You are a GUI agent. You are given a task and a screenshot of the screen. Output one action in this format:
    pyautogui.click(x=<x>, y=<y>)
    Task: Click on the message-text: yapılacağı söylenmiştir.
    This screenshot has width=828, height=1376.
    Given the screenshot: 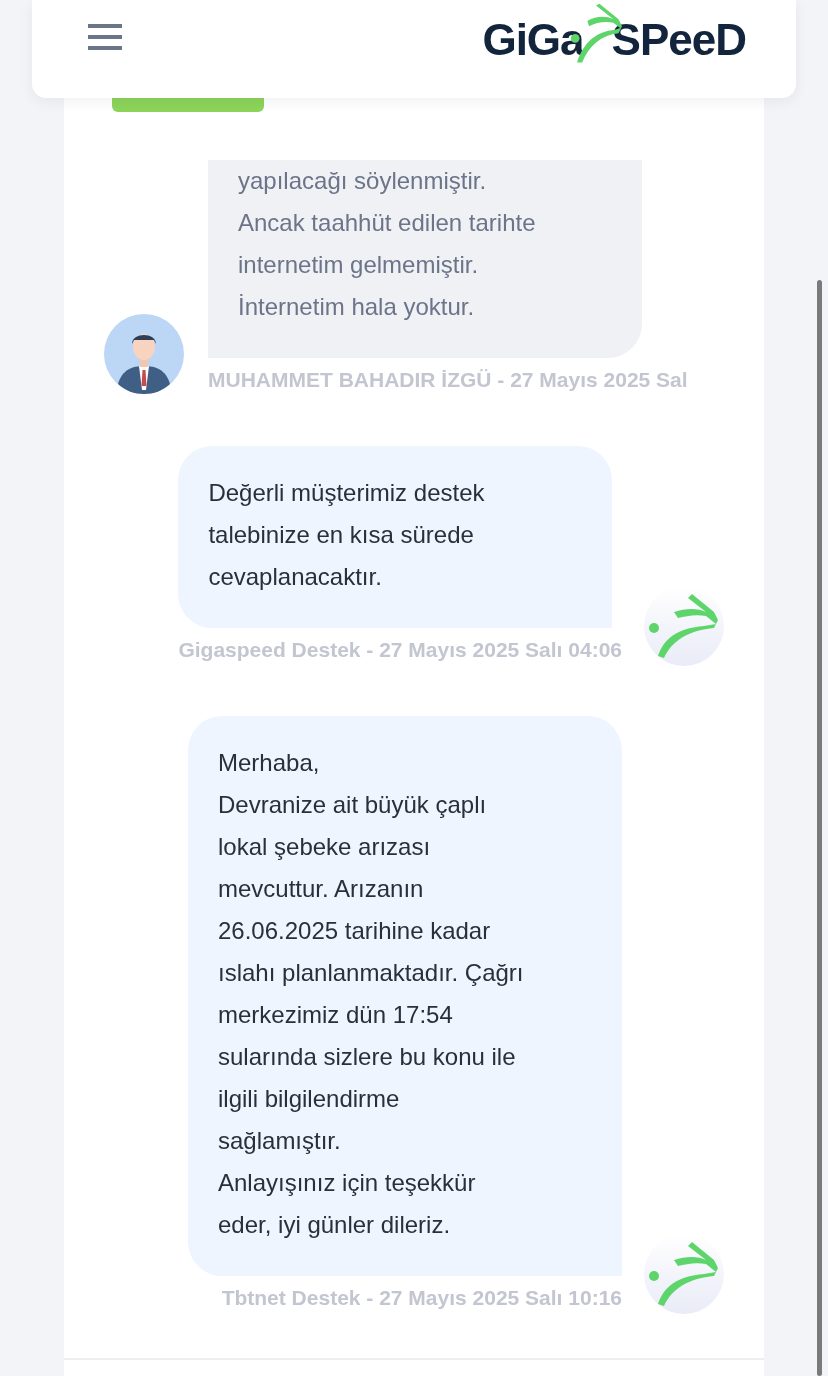 What is the action you would take?
    pyautogui.click(x=363, y=181)
    